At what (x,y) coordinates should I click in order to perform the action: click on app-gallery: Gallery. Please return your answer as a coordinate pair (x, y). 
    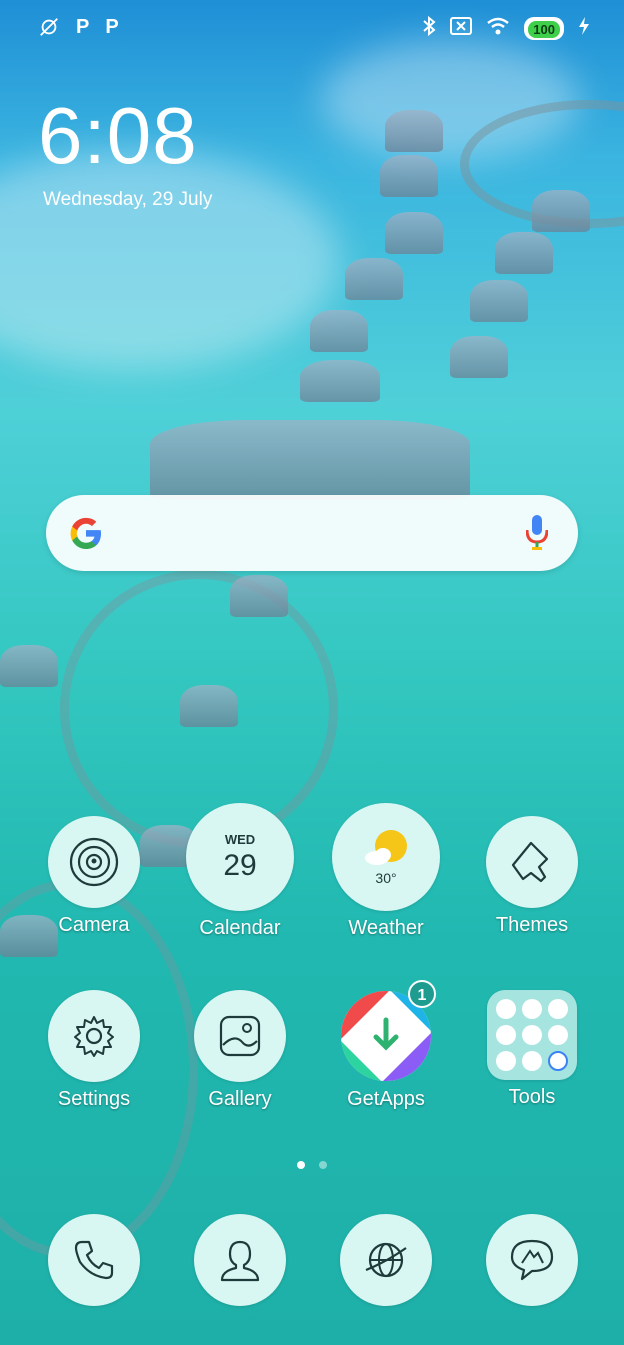
    Looking at the image, I should click on (240, 1050).